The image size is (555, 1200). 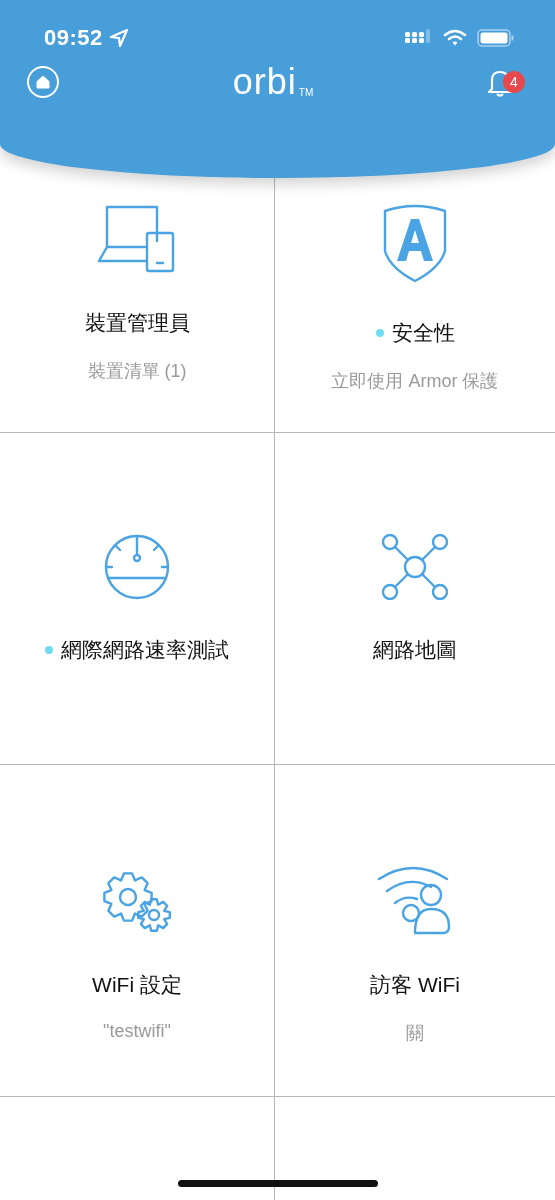 What do you see at coordinates (73, 38) in the screenshot?
I see `status-time: 09:52` at bounding box center [73, 38].